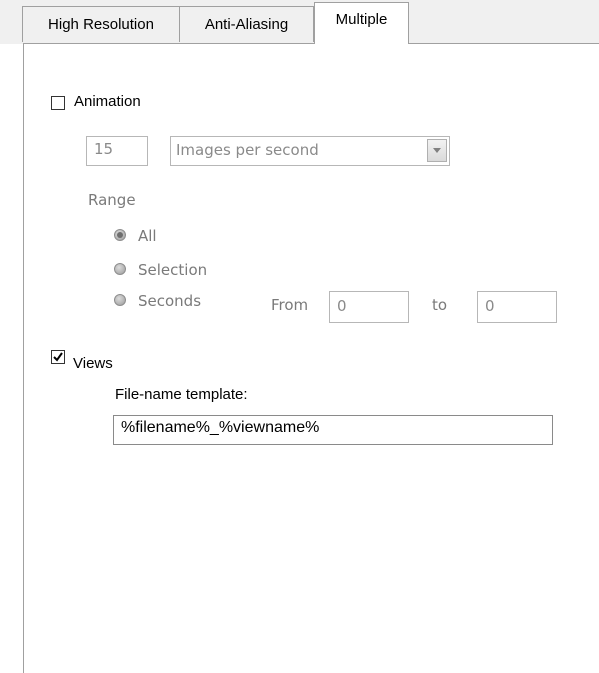  Describe the element at coordinates (369, 307) in the screenshot. I see `from-input: 0` at that location.